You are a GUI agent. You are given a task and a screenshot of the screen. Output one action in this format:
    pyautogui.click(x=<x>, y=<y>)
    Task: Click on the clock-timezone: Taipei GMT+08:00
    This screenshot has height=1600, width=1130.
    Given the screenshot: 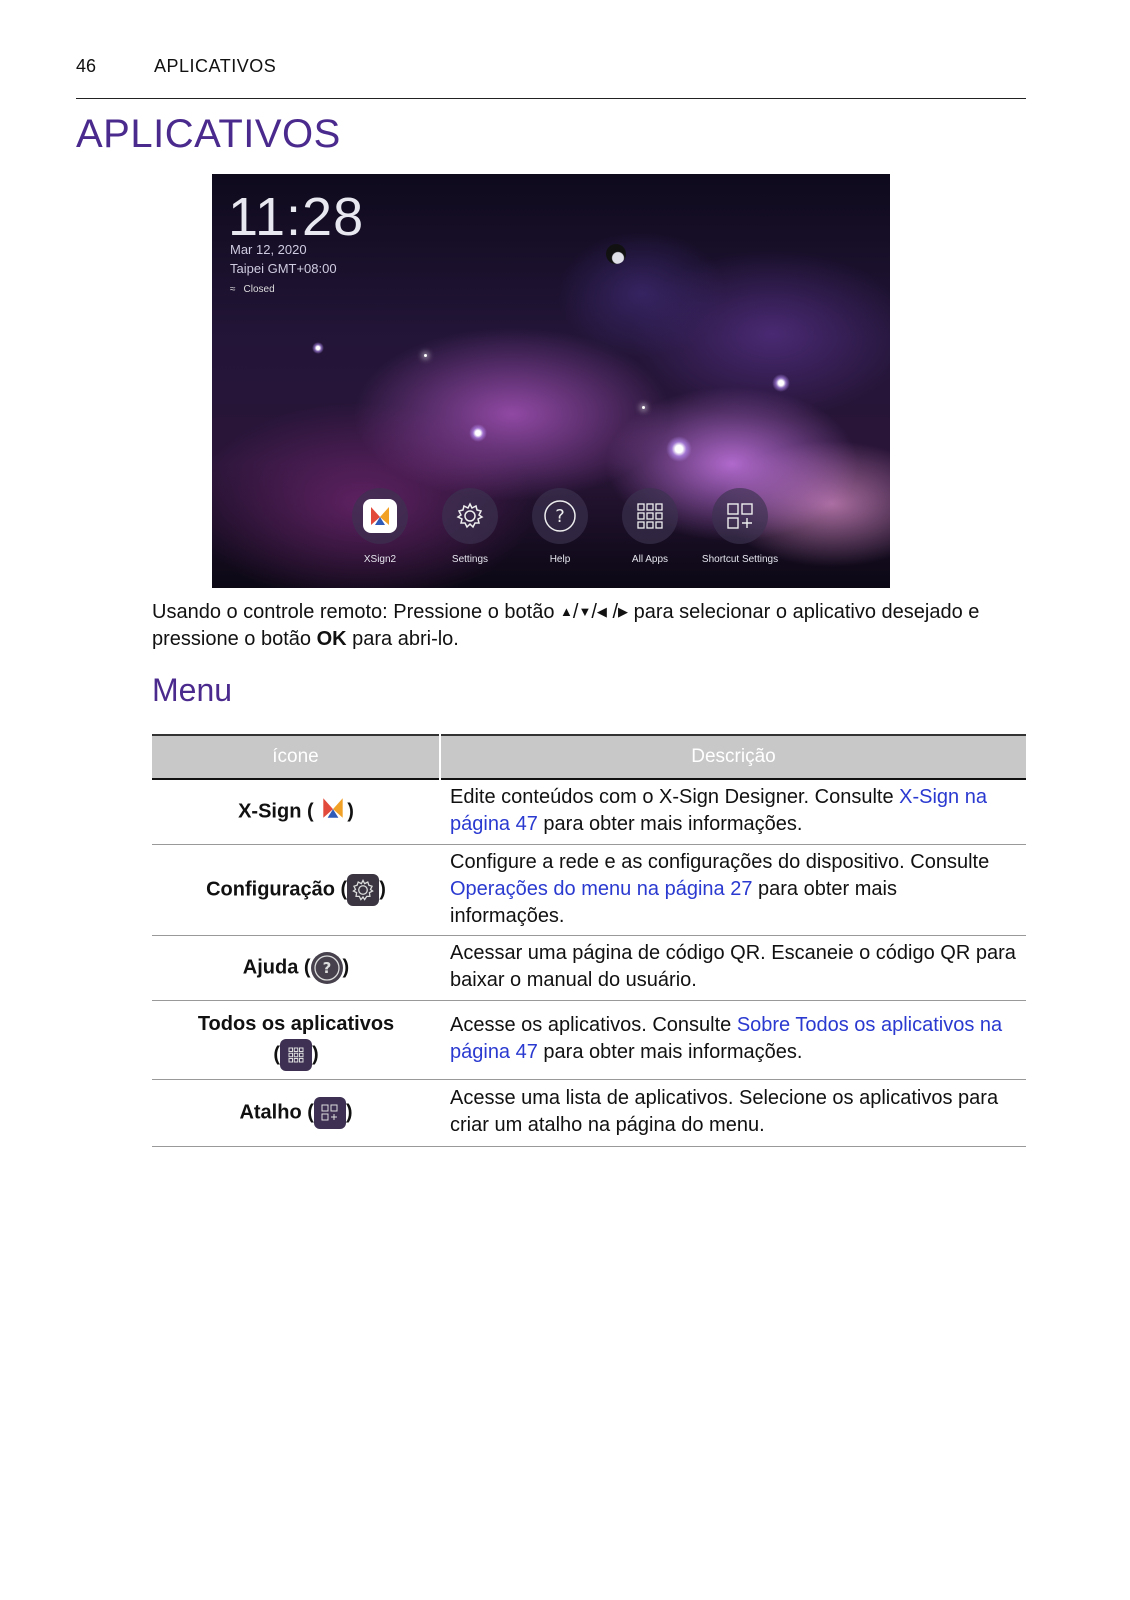 What is the action you would take?
    pyautogui.click(x=283, y=268)
    